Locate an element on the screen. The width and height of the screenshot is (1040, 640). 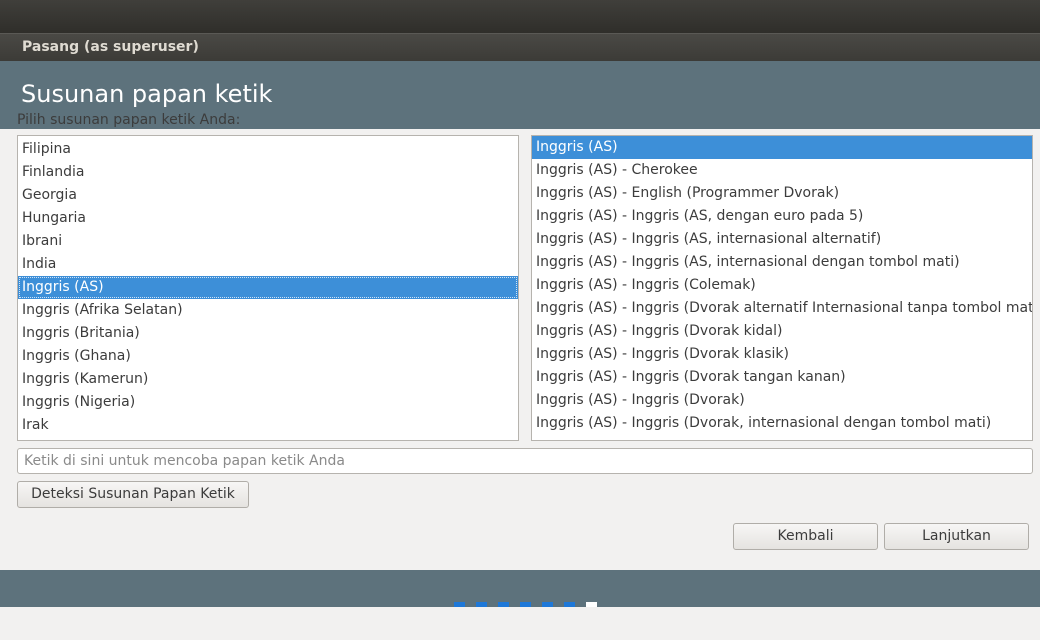
variant-list-item: Inggris (AS) - Inggris (Dvorak) is located at coordinates (782, 400).